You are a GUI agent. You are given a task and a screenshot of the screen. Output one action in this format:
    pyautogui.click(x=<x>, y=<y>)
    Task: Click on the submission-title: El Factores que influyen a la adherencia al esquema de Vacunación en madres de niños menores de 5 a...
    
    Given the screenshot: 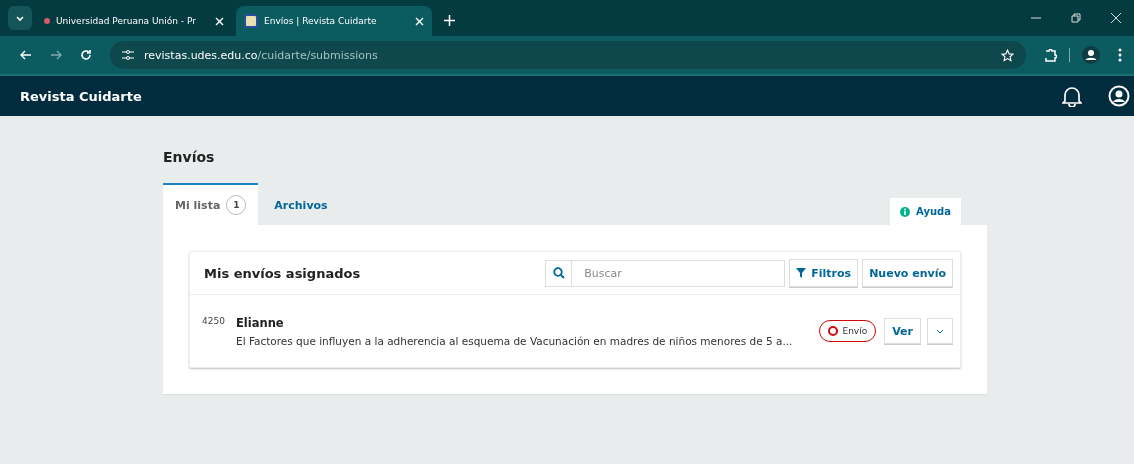 What is the action you would take?
    pyautogui.click(x=514, y=340)
    